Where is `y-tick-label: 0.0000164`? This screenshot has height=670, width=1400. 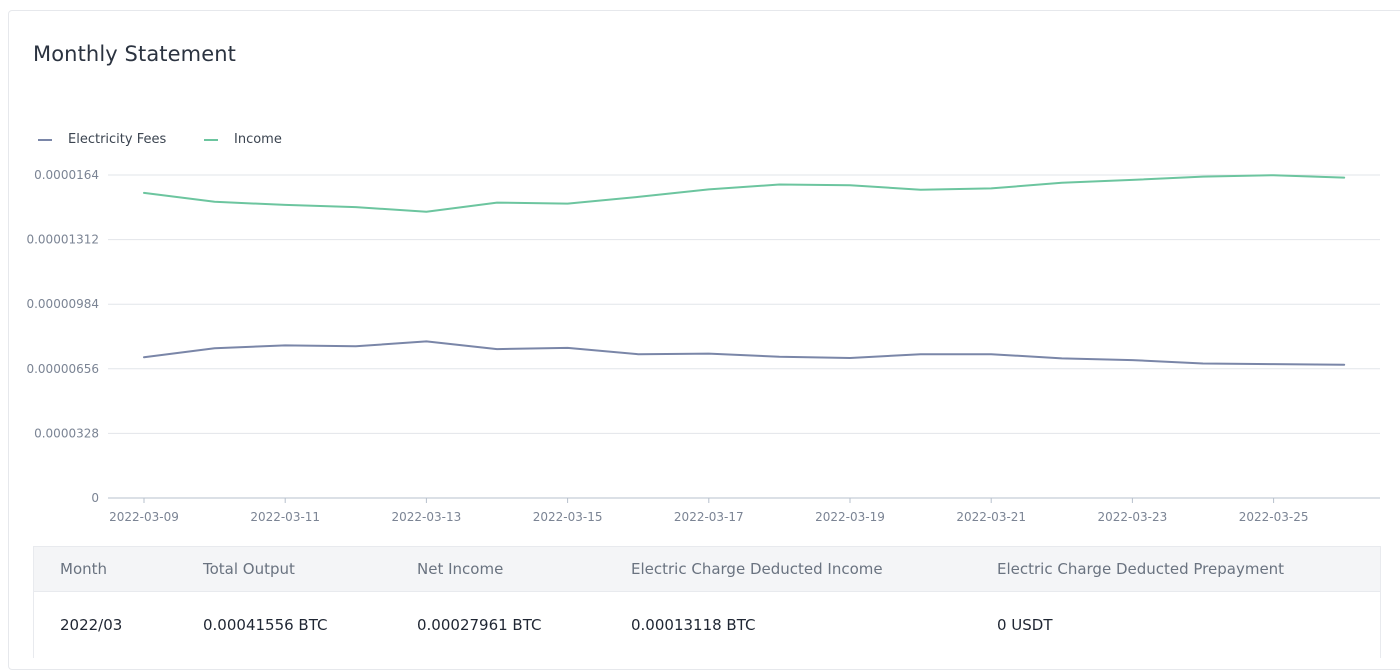
y-tick-label: 0.0000164 is located at coordinates (66, 175).